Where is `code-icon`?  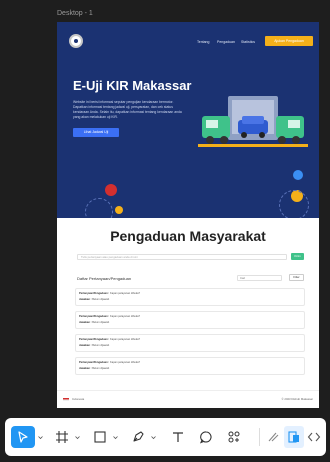 code-icon is located at coordinates (314, 437).